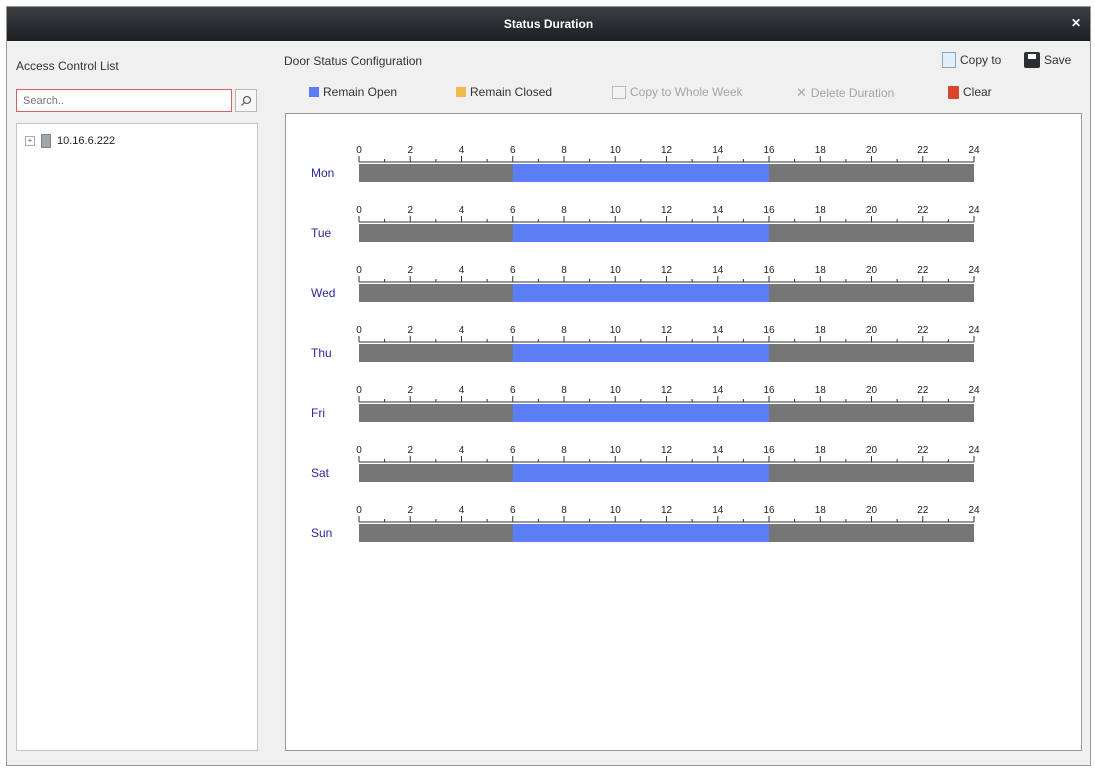  Describe the element at coordinates (323, 293) in the screenshot. I see `day-label: Wed` at that location.